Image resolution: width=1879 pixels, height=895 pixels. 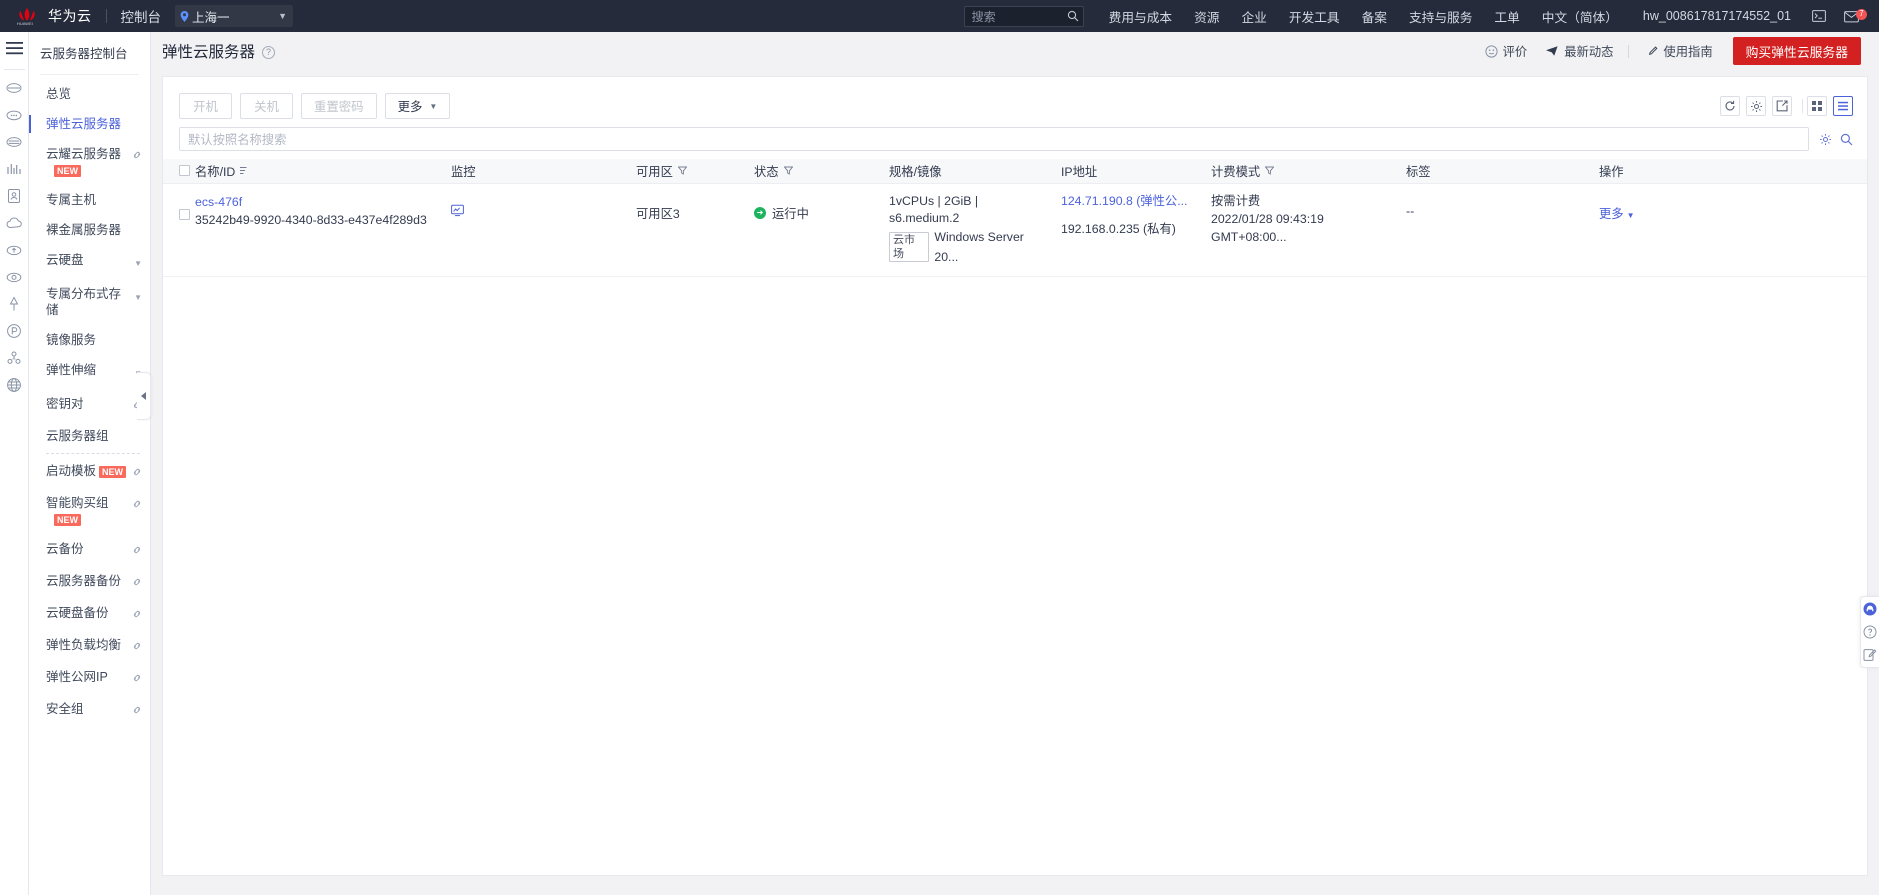 What do you see at coordinates (14, 87) in the screenshot?
I see `cloud-server-icon` at bounding box center [14, 87].